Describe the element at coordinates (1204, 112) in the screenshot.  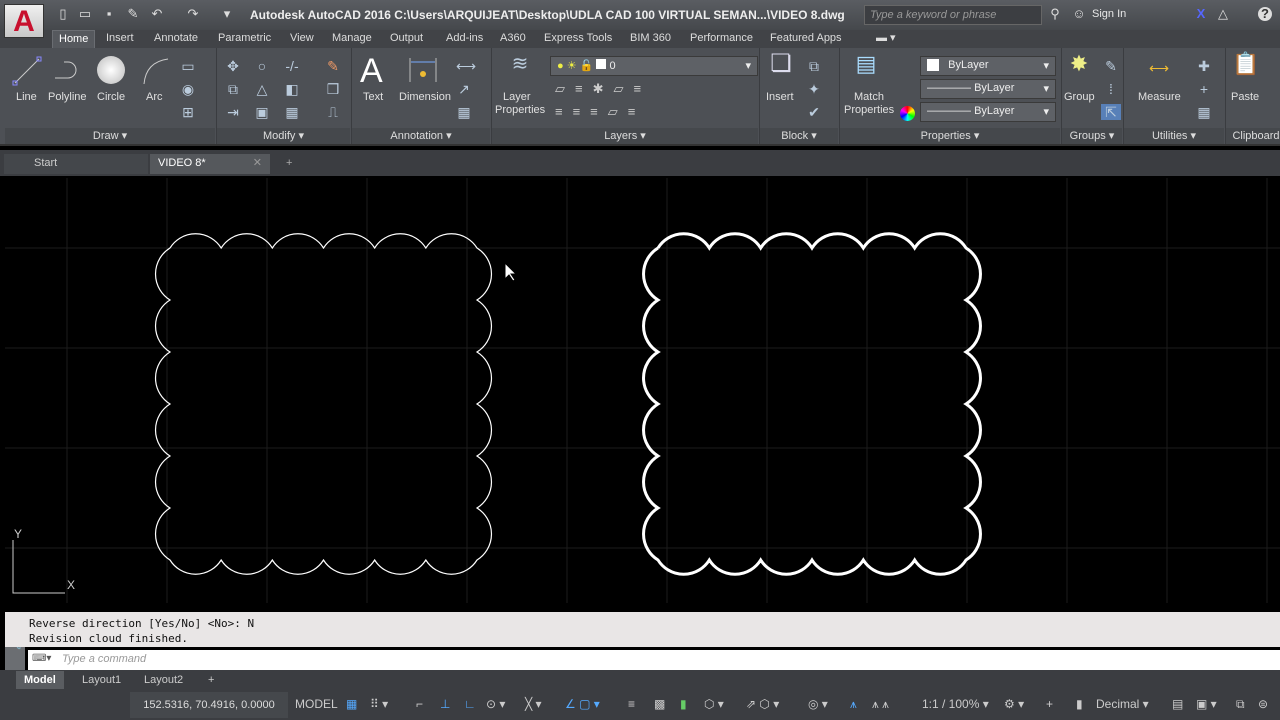
I see `calculator-icon: ▦` at that location.